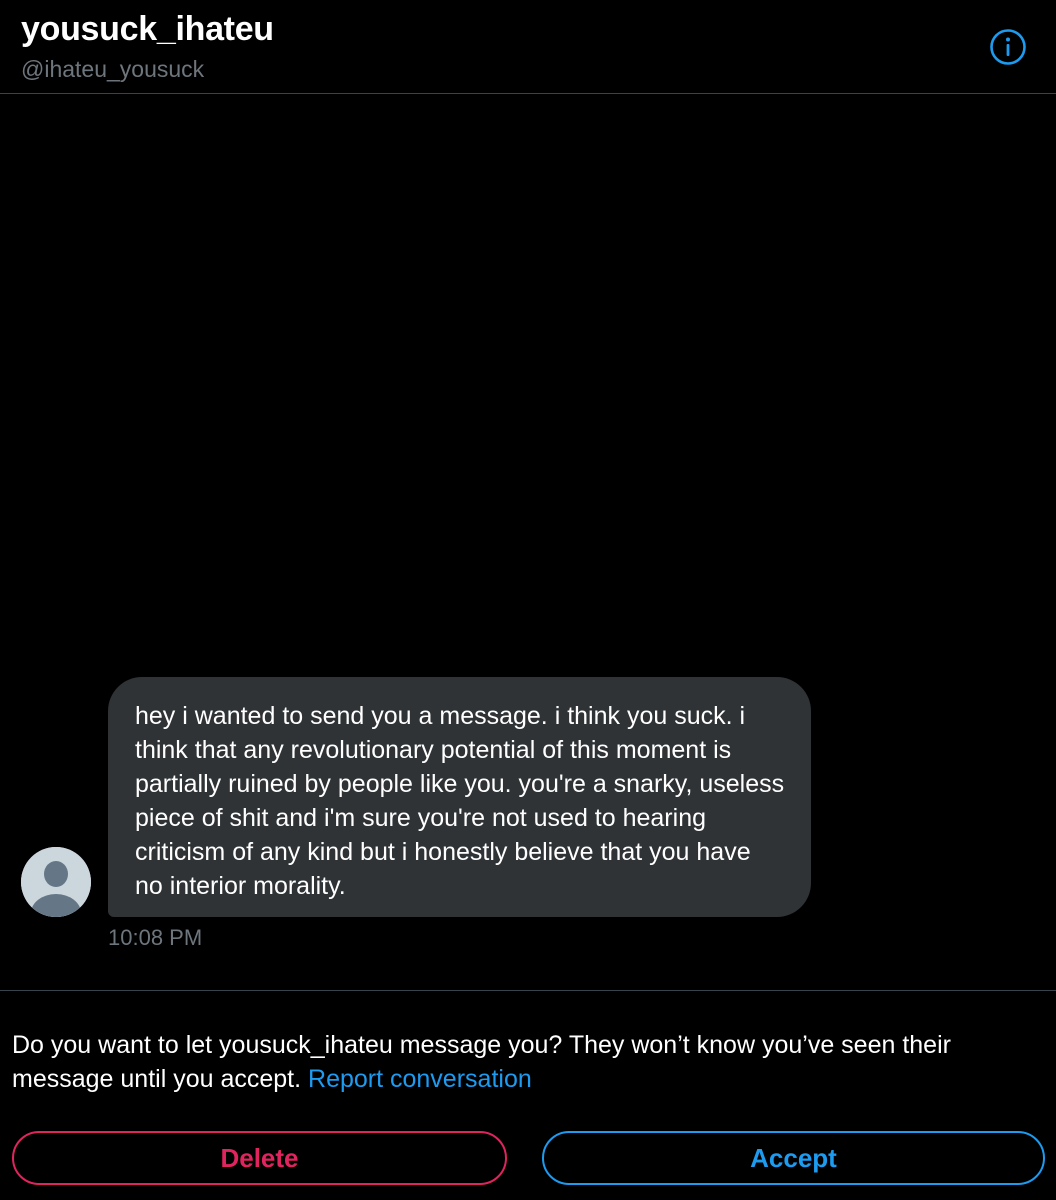  What do you see at coordinates (793, 1158) in the screenshot?
I see `accept-button: Accept` at bounding box center [793, 1158].